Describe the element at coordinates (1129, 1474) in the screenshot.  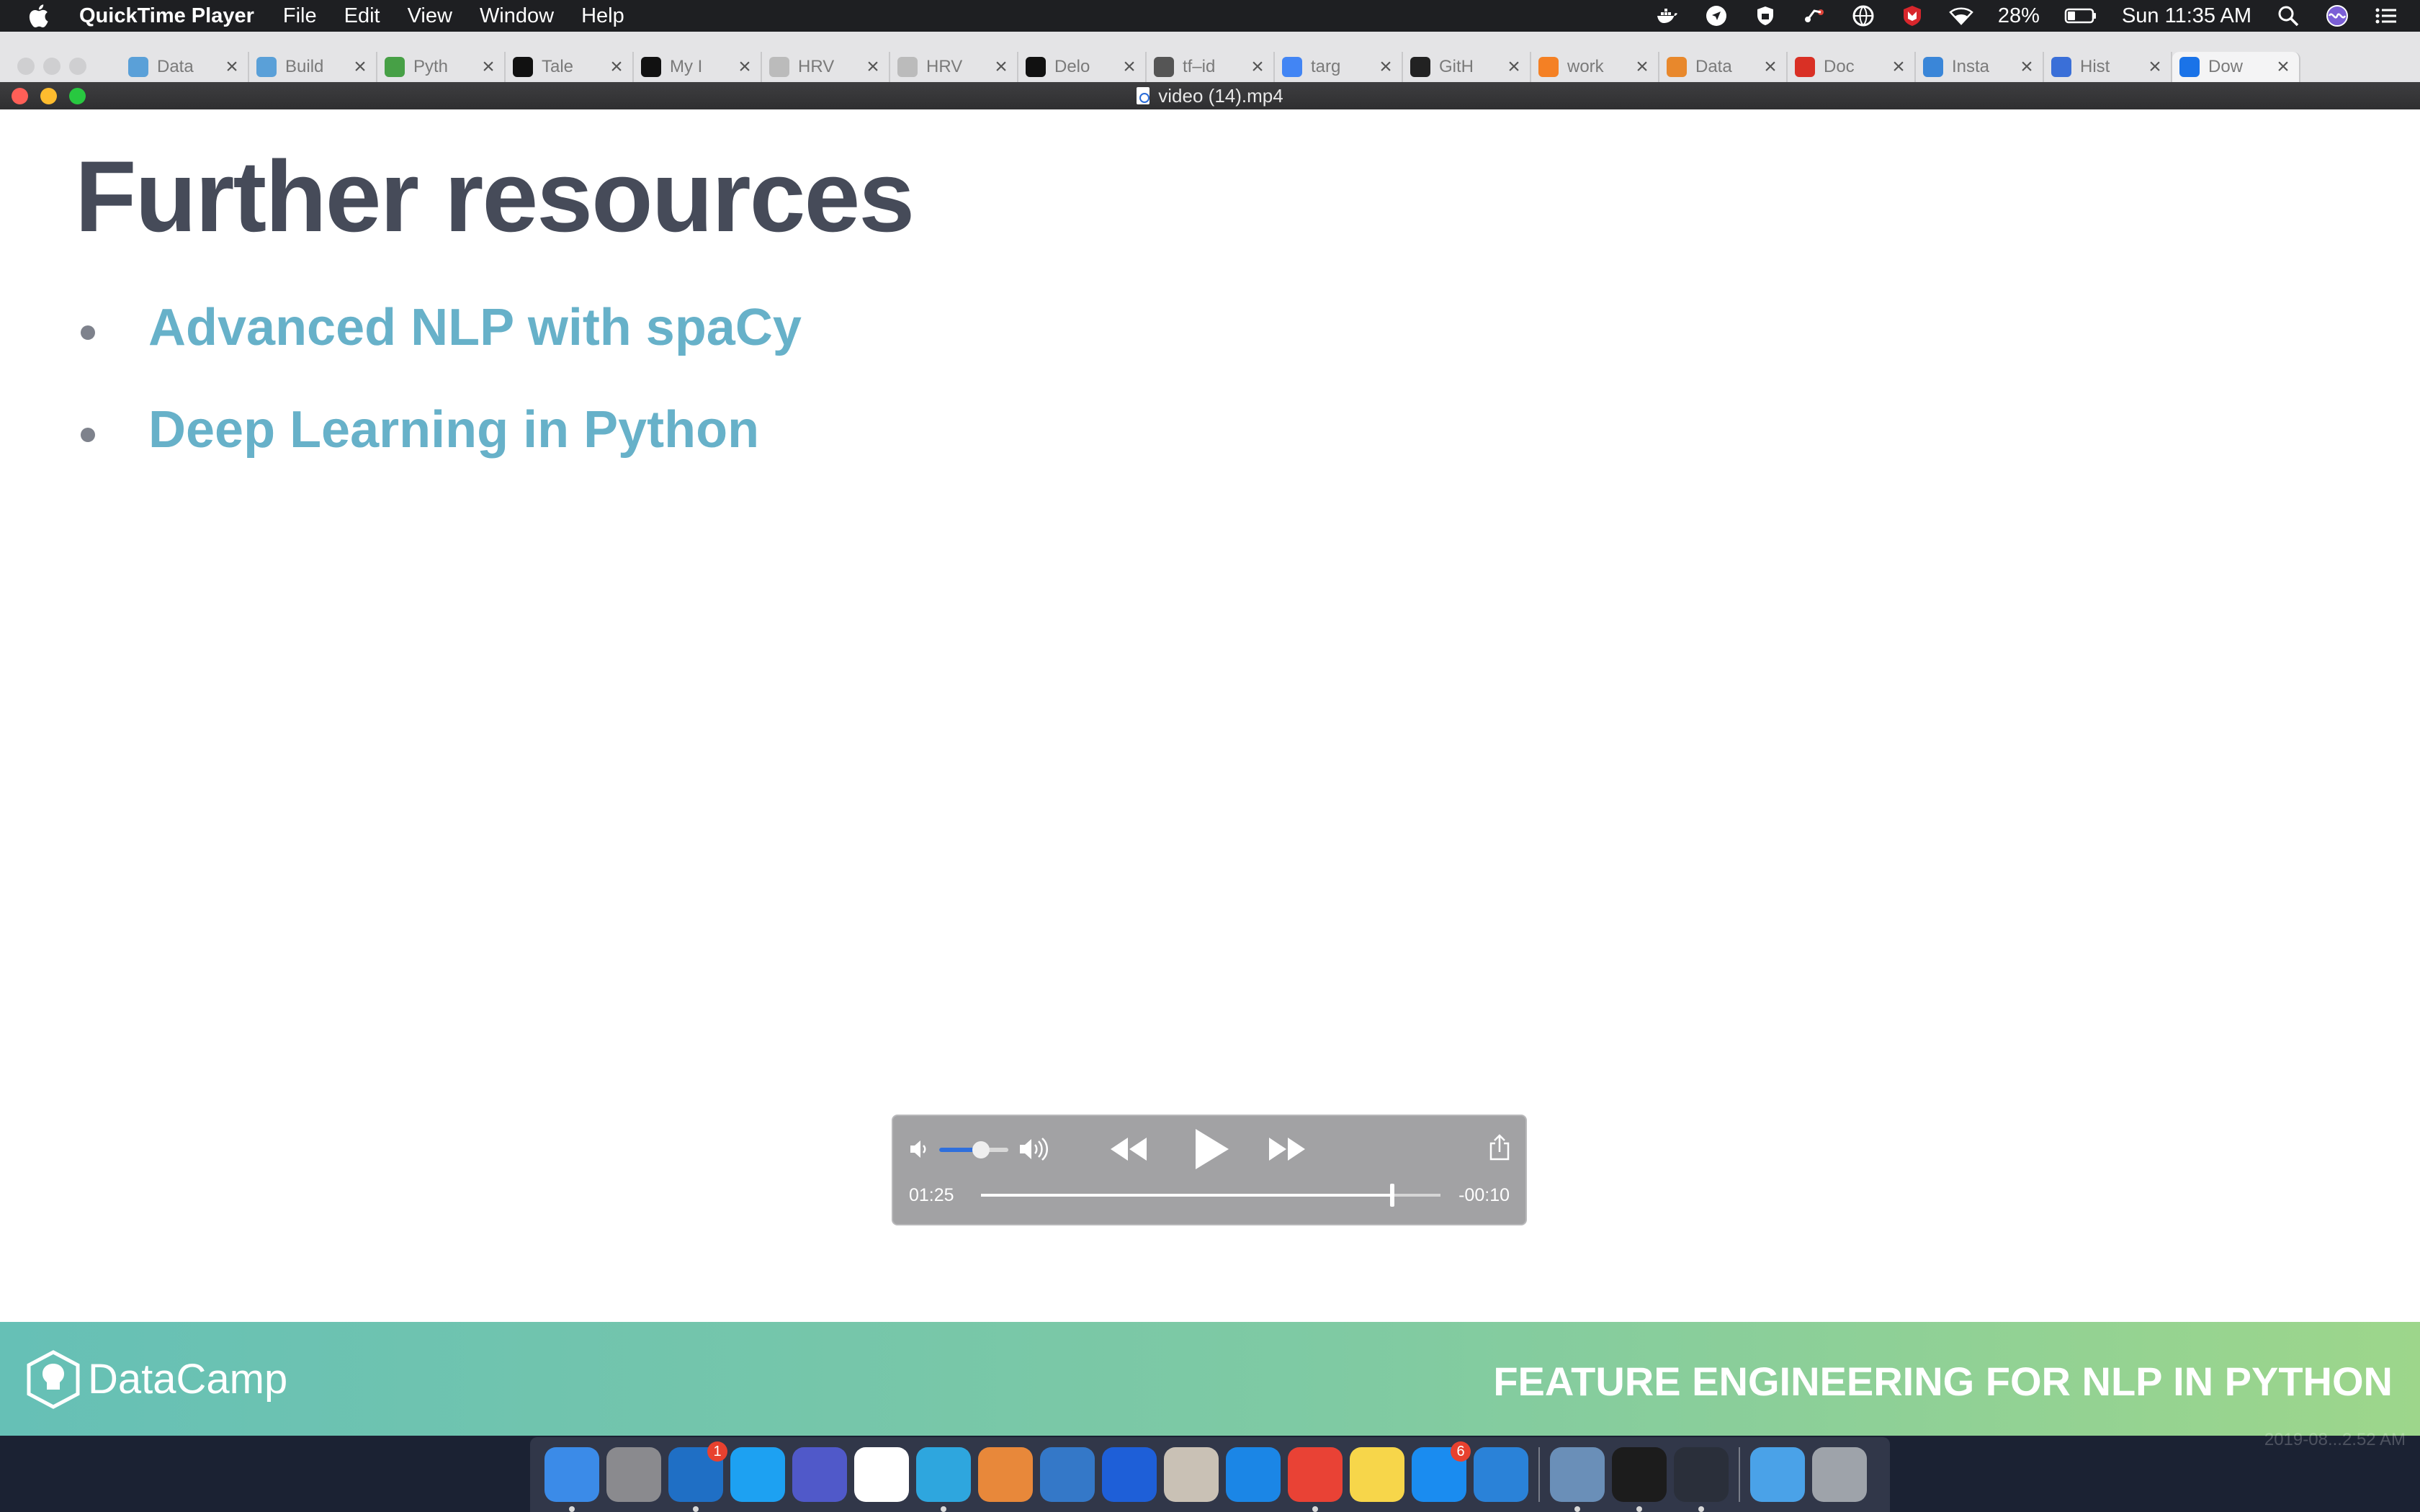
I see `maps-pin-icon` at that location.